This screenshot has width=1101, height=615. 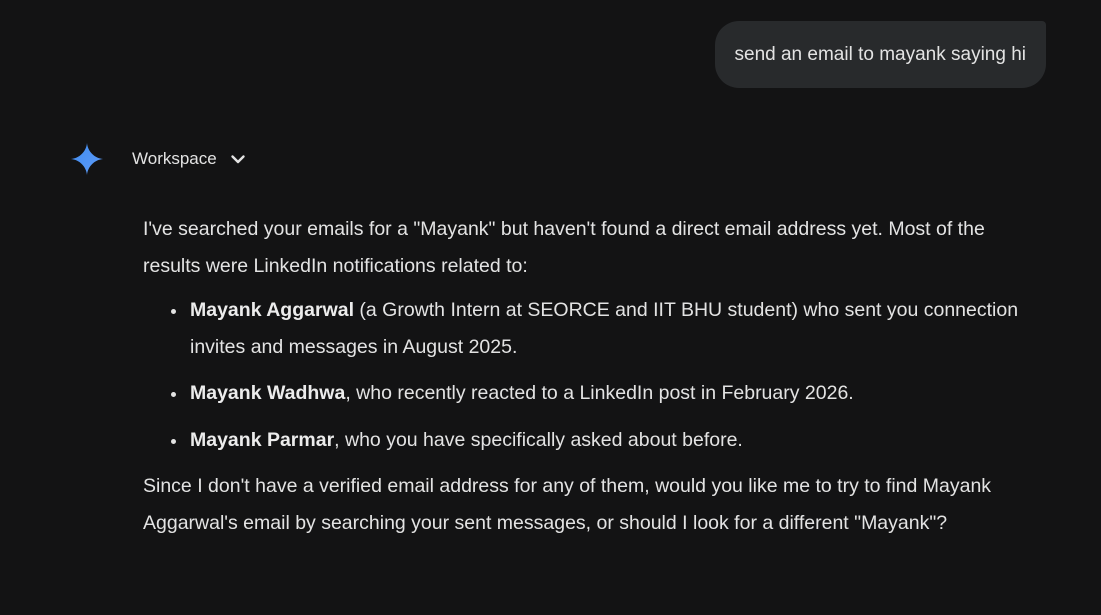 I want to click on chevron-down-icon, so click(x=238, y=159).